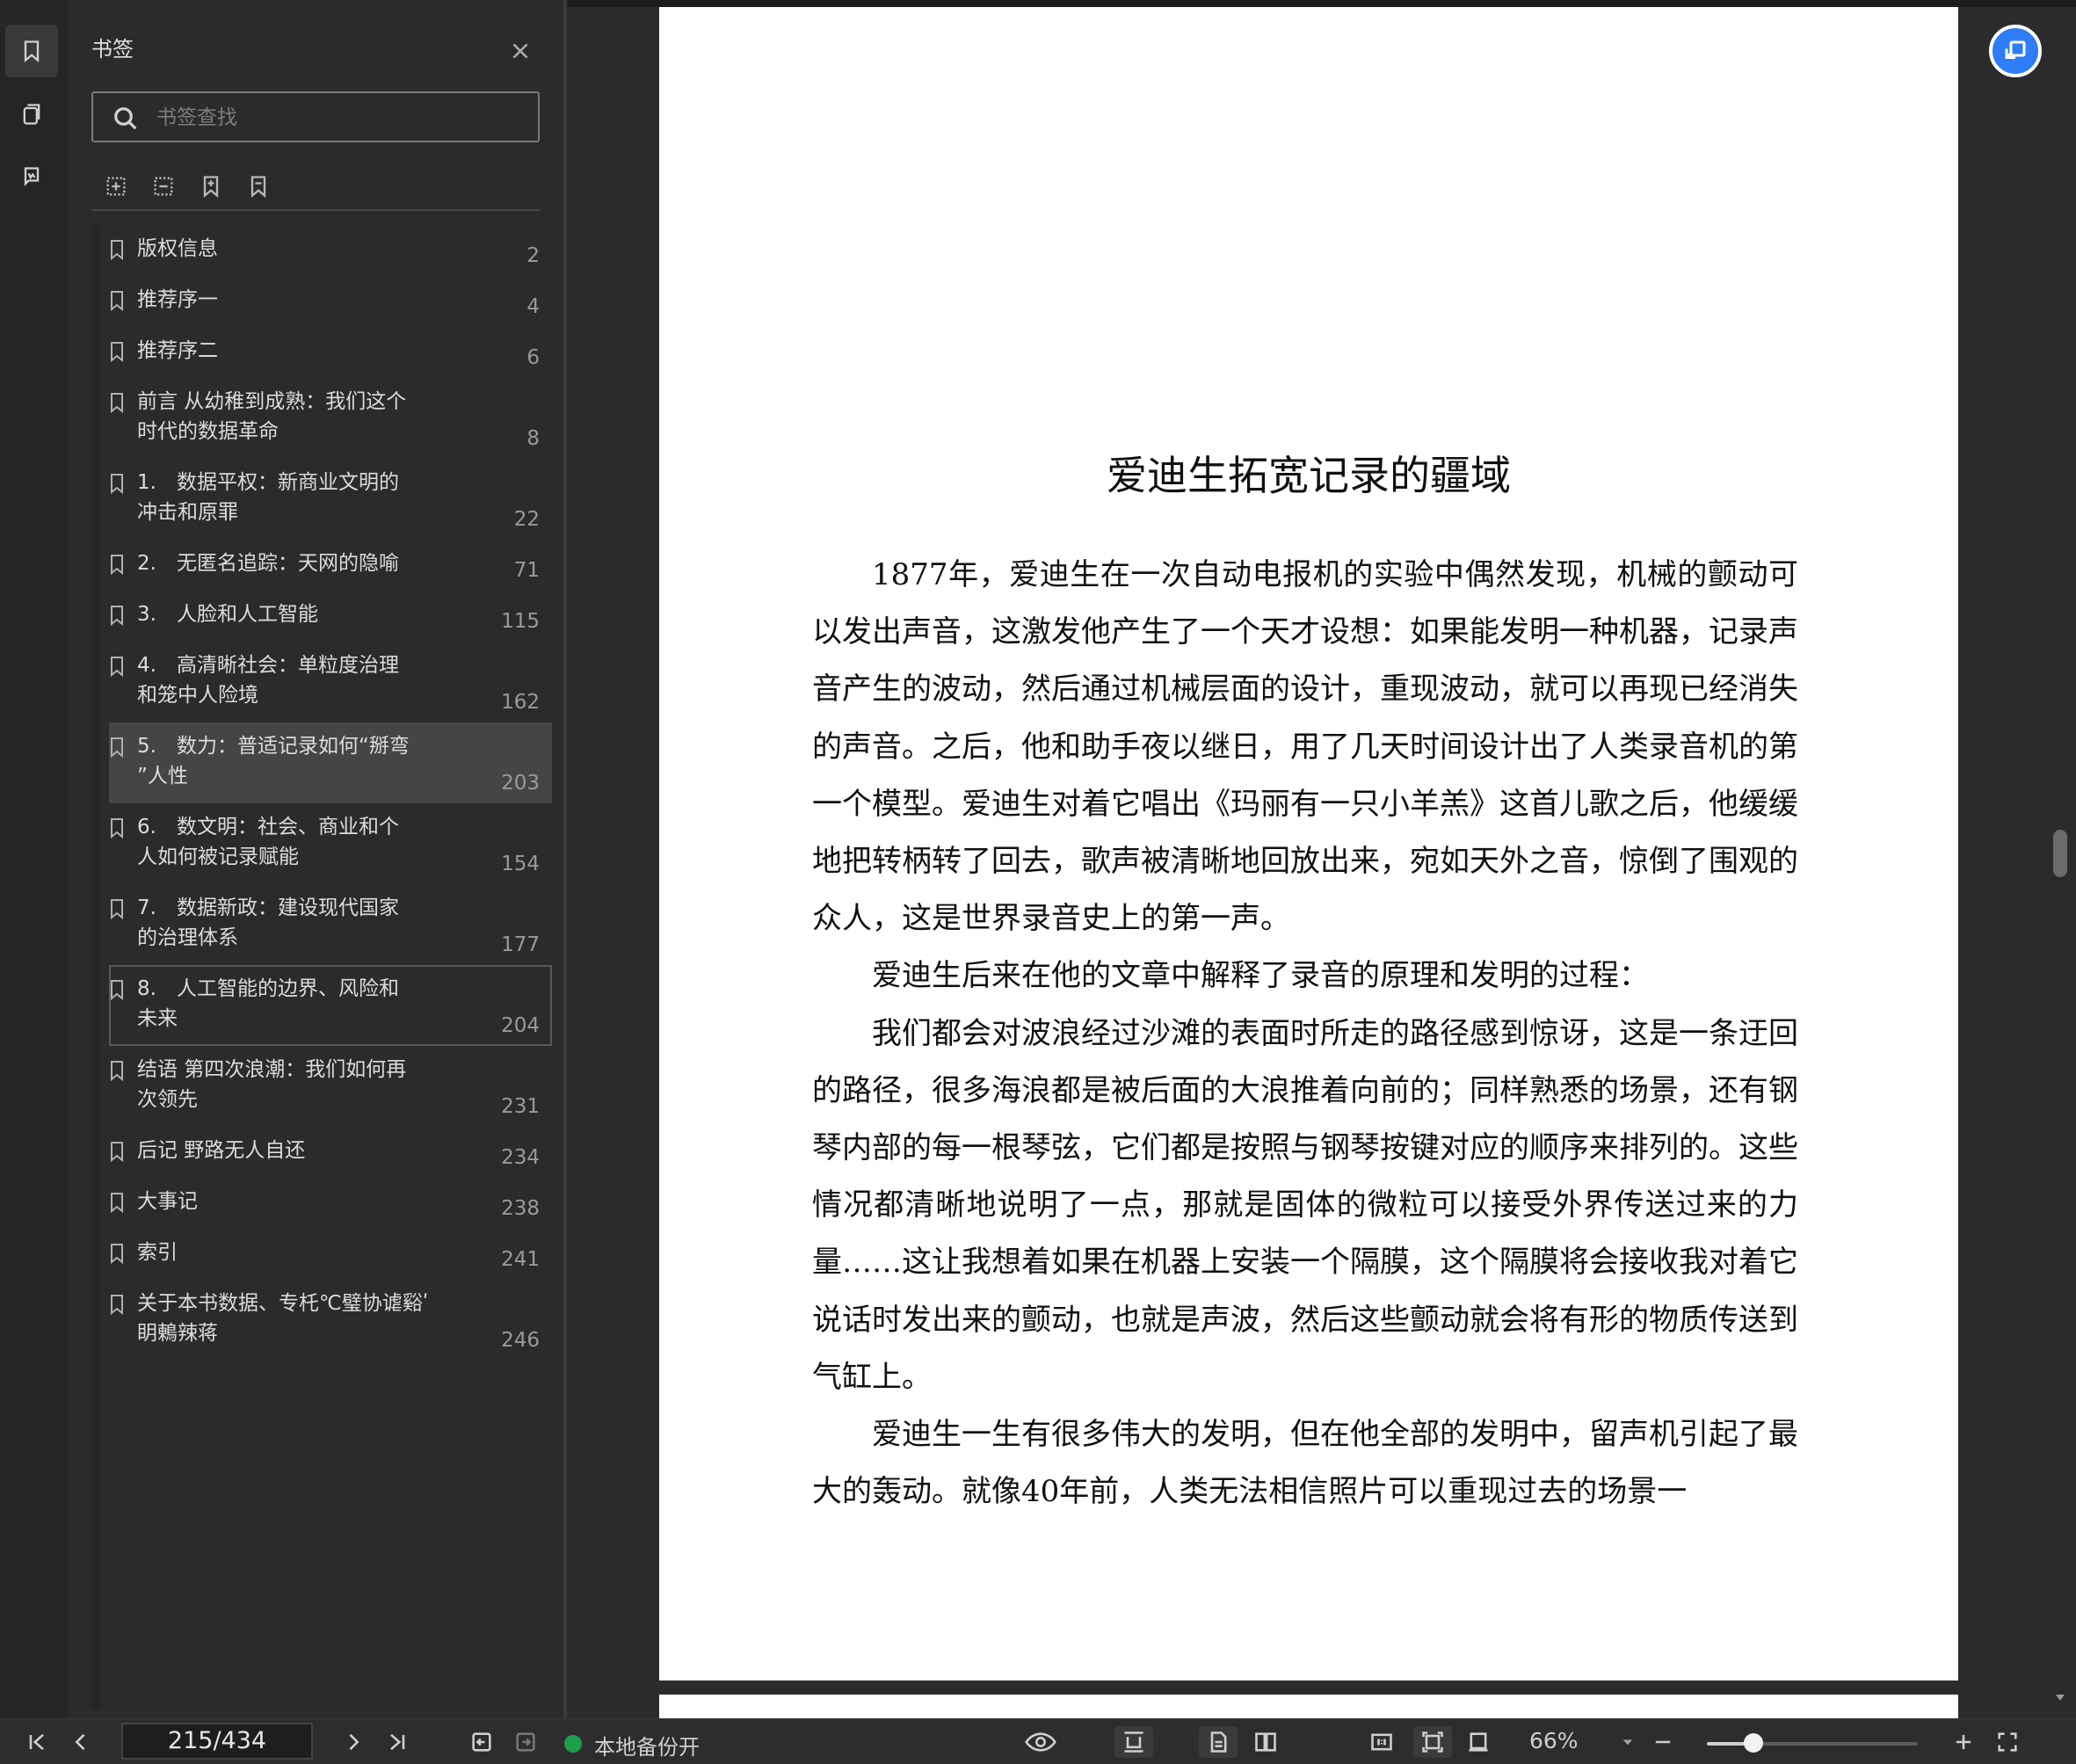 Image resolution: width=2076 pixels, height=1764 pixels. Describe the element at coordinates (211, 186) in the screenshot. I see `add-bookmark-button` at that location.